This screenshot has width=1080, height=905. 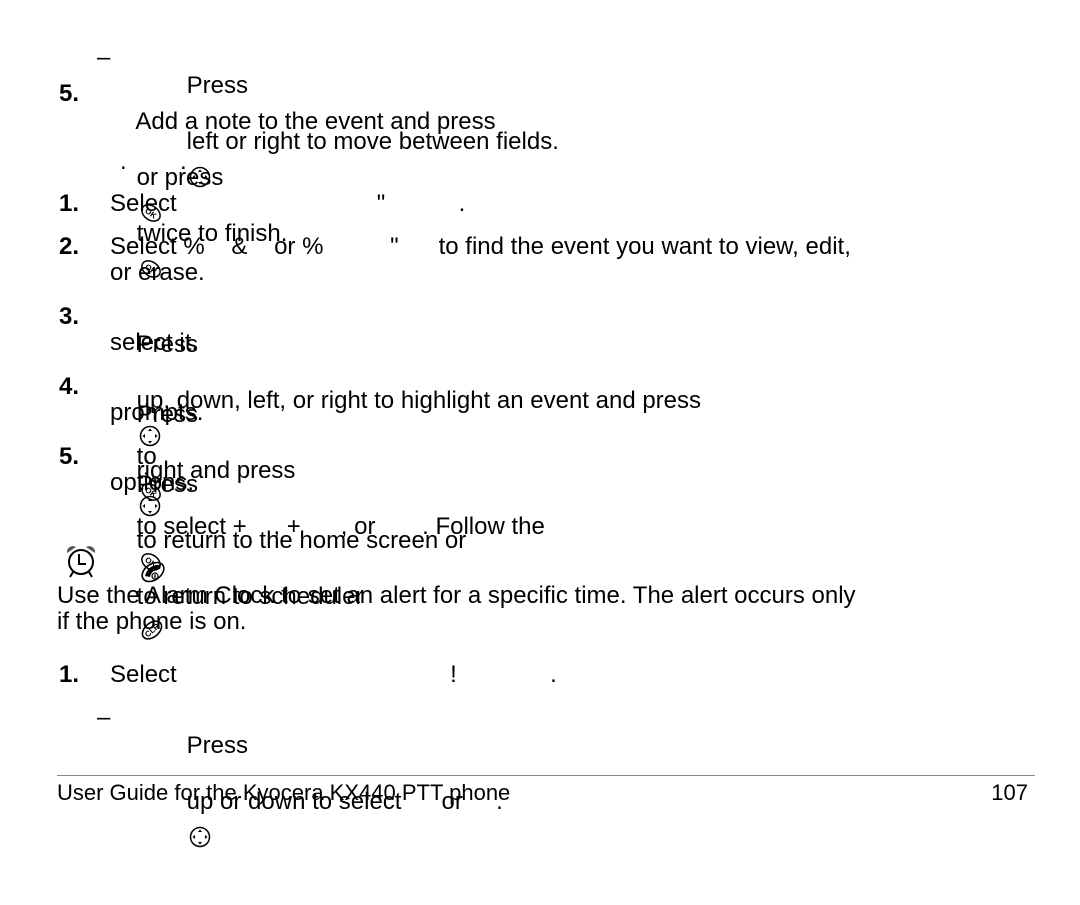 What do you see at coordinates (69, 316) in the screenshot?
I see `step-number: 3.` at bounding box center [69, 316].